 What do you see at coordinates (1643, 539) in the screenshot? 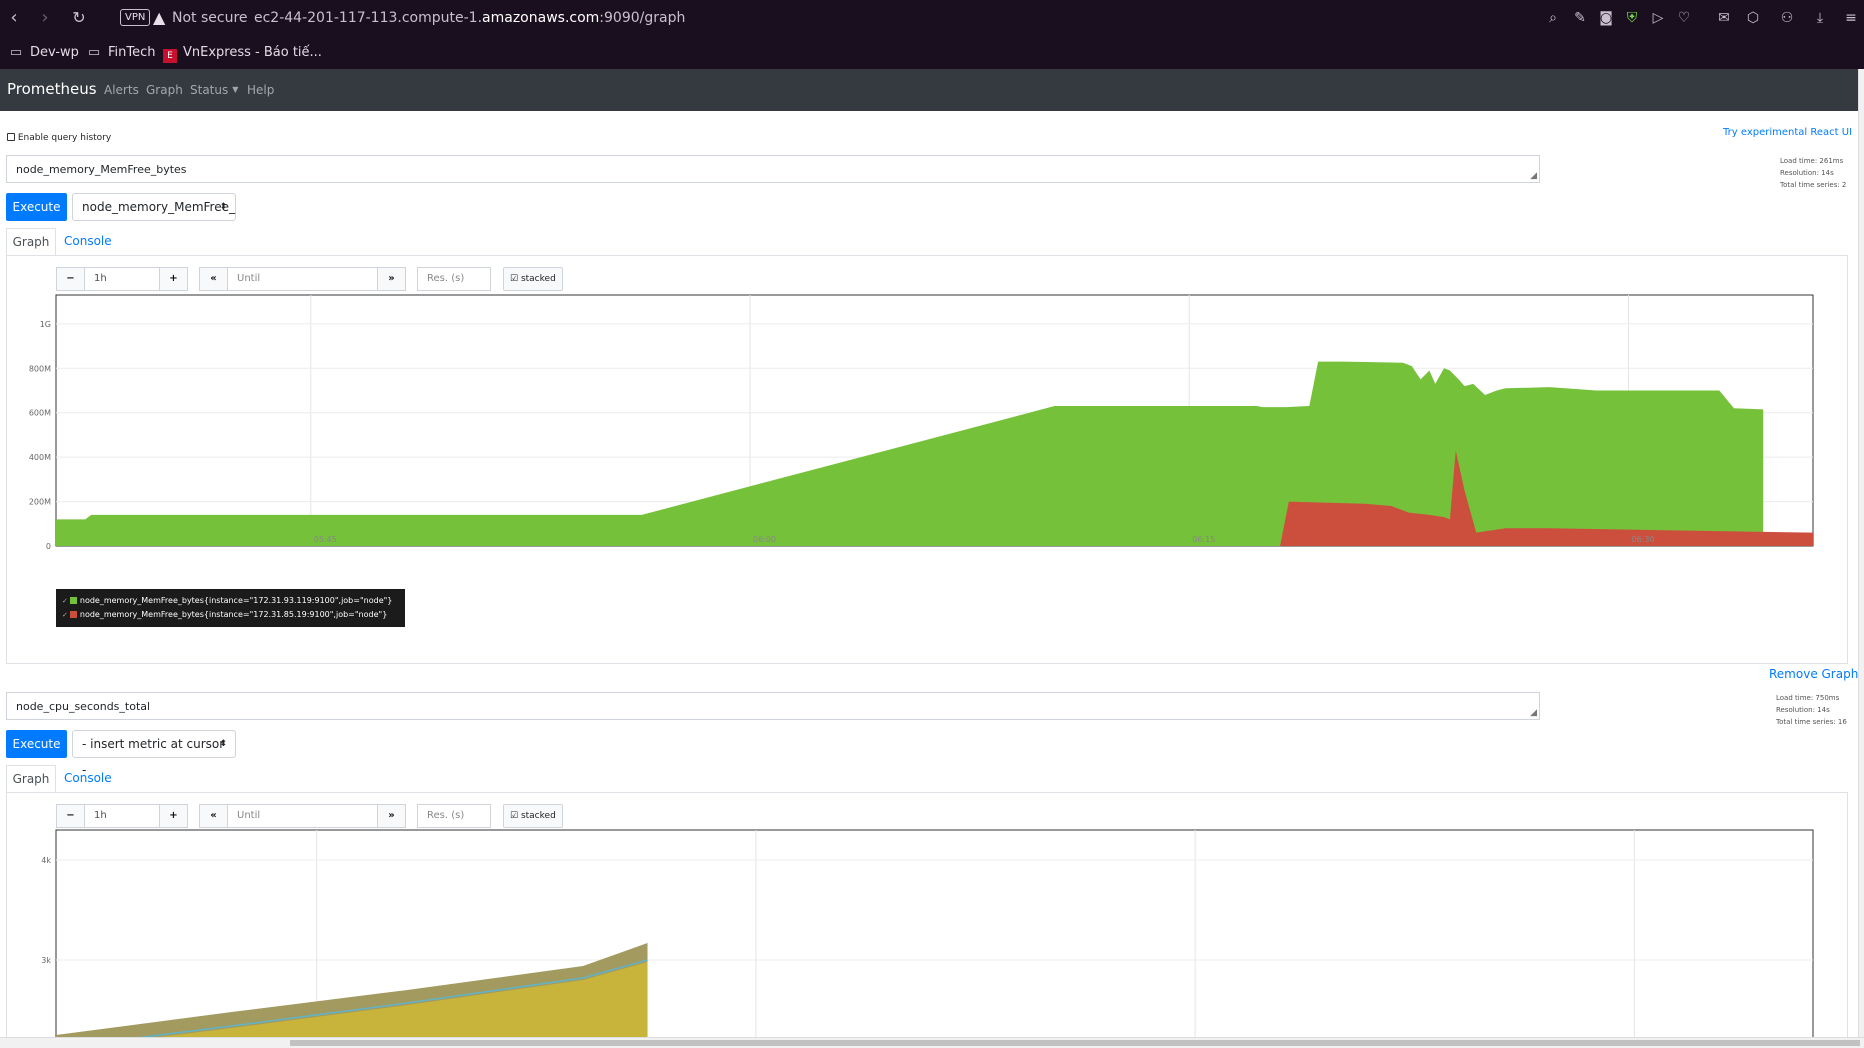
I see `x-tick-label: 06:30` at bounding box center [1643, 539].